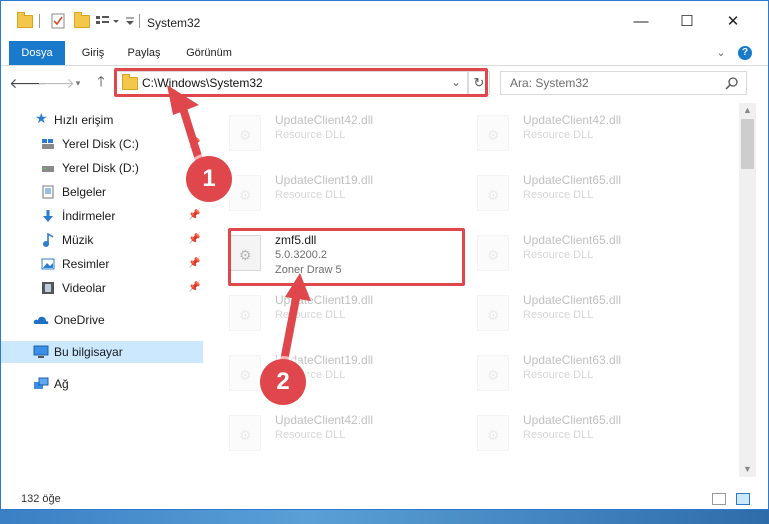 The image size is (769, 524). I want to click on step-1-badge: 1, so click(209, 179).